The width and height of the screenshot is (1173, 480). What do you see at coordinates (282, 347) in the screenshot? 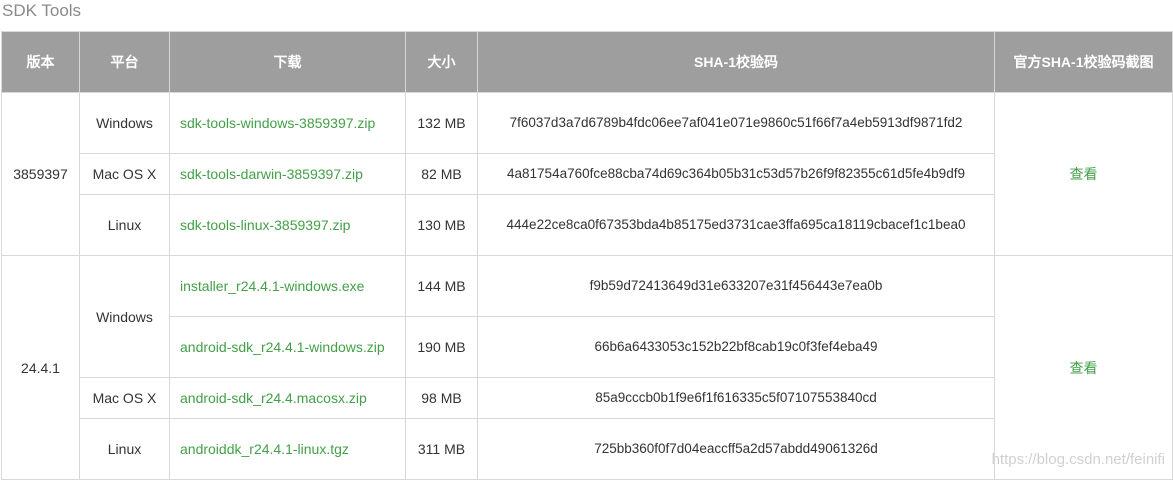
I see `download-link: android-sdk_r24.4.1-windows.zip` at bounding box center [282, 347].